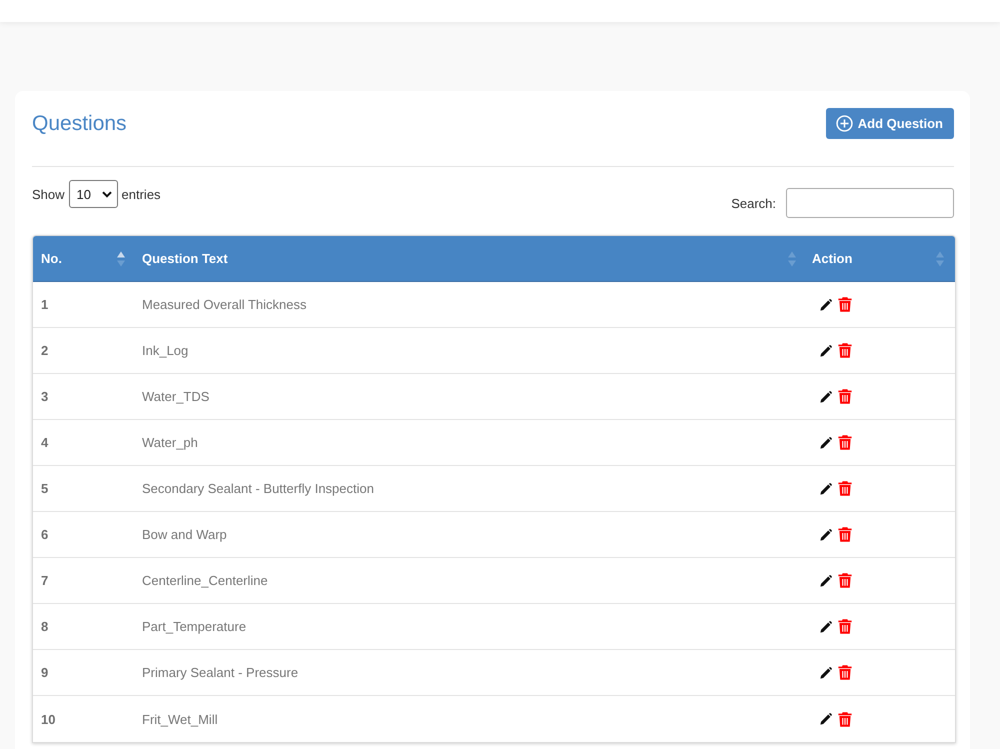 The width and height of the screenshot is (1000, 749). Describe the element at coordinates (220, 673) in the screenshot. I see `table-cell-text: Primary Sealant - Pressure` at that location.